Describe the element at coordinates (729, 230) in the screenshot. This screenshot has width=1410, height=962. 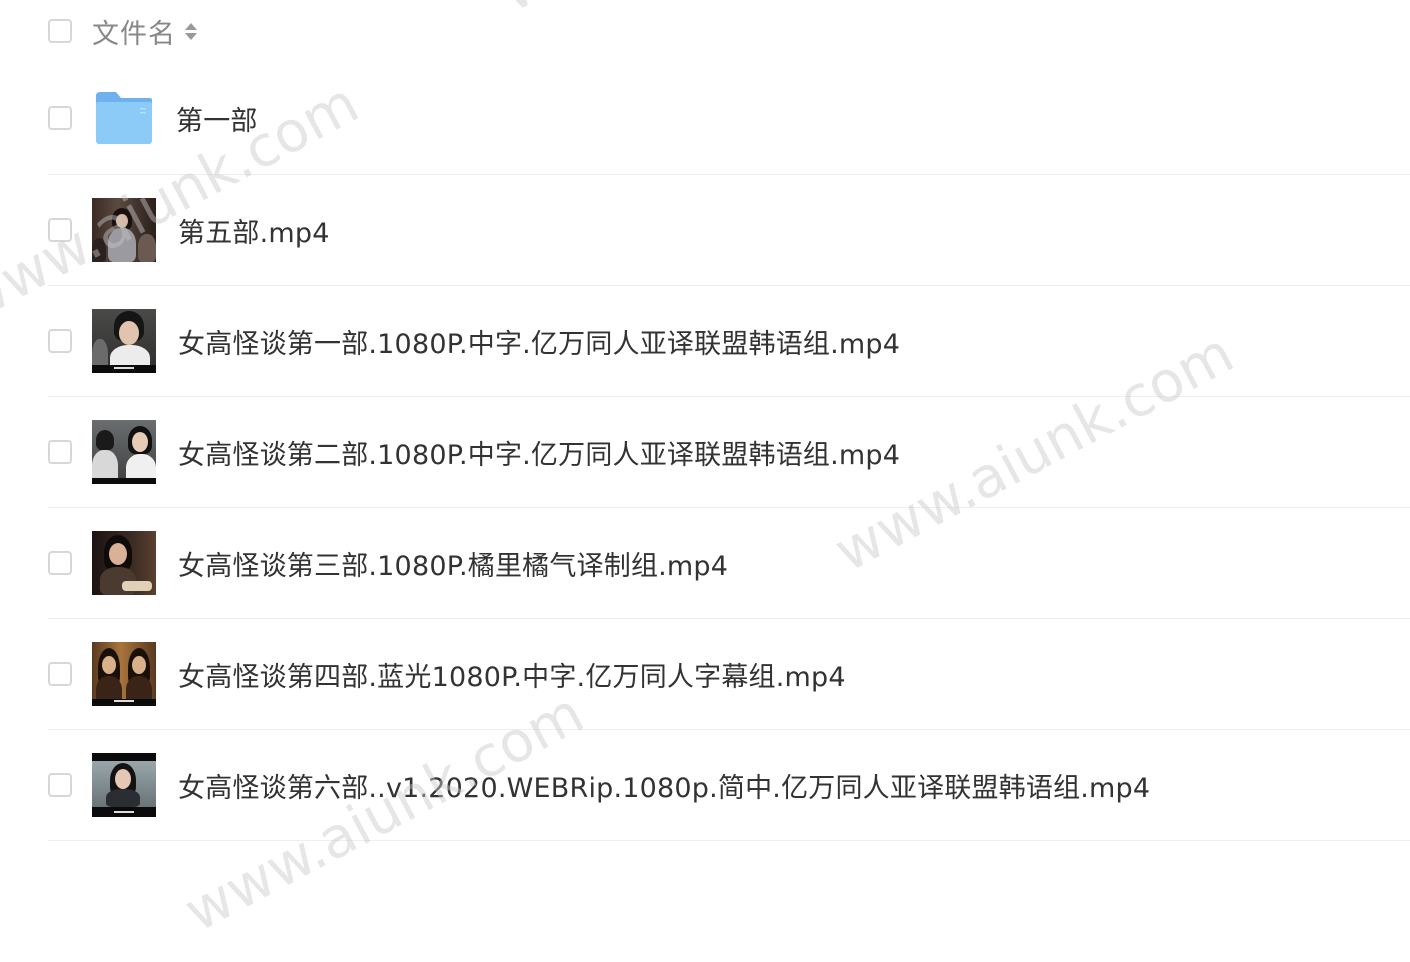
I see `list-item-video: 第五部.mp4` at that location.